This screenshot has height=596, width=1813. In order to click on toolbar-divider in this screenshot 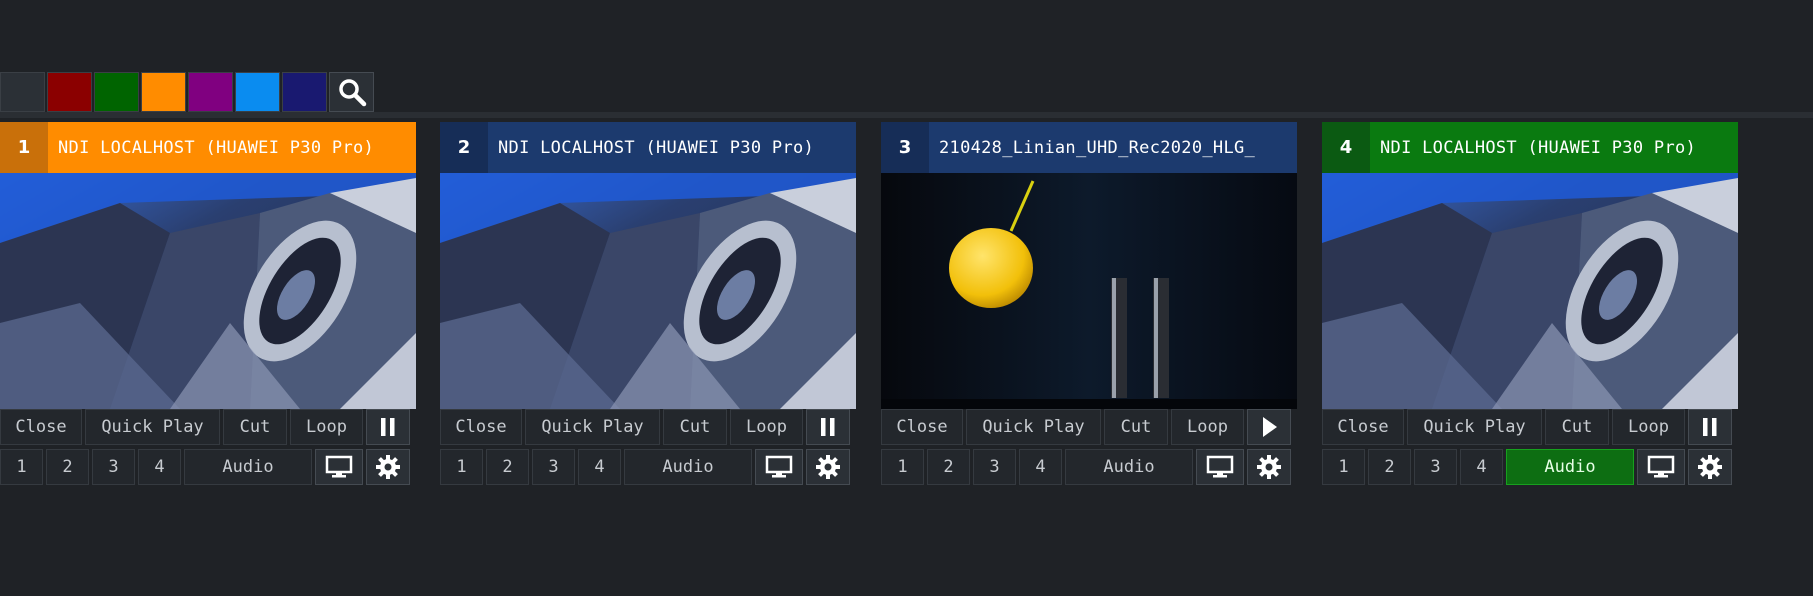, I will do `click(906, 115)`.